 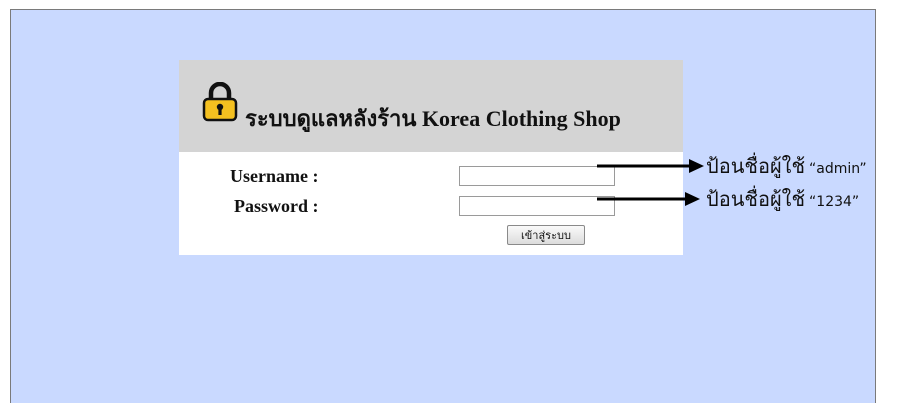 I want to click on lock-icon, so click(x=220, y=102).